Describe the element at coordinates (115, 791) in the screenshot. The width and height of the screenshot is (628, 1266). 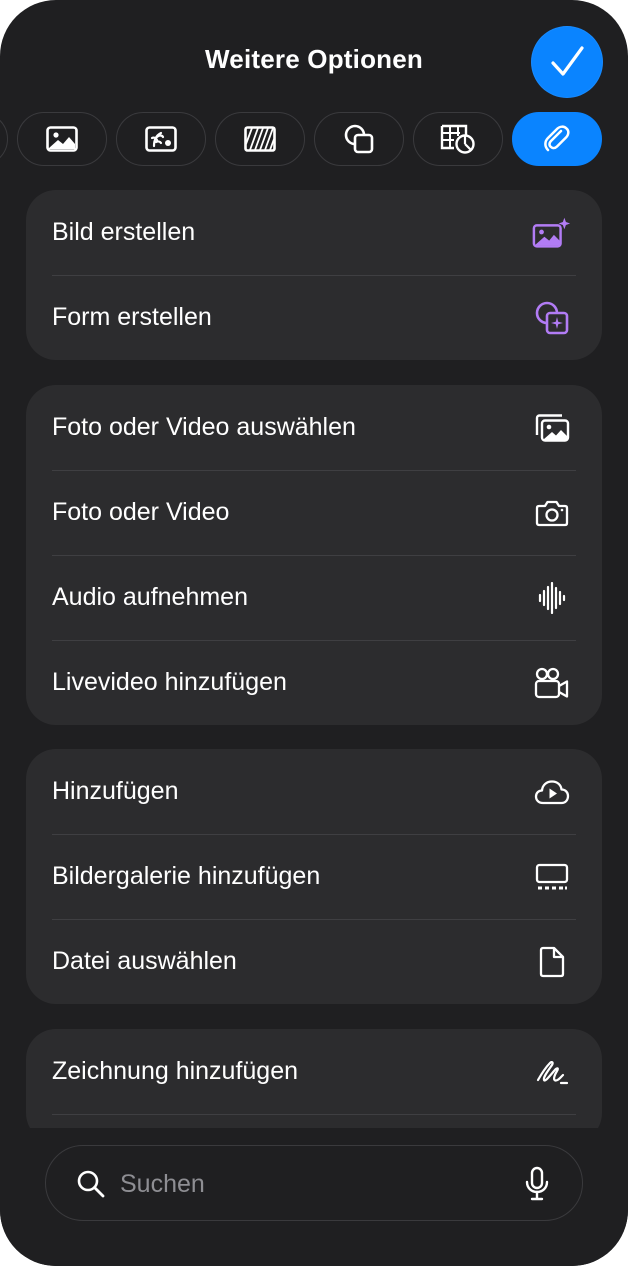
I see `menu-item-label: Hinzufügen` at that location.